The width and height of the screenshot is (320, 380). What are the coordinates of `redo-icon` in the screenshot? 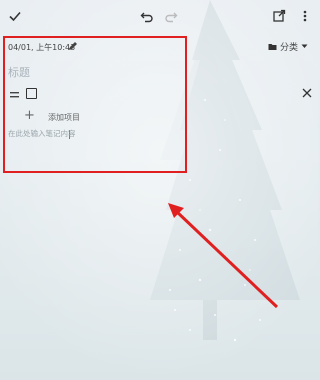 It's located at (171, 16).